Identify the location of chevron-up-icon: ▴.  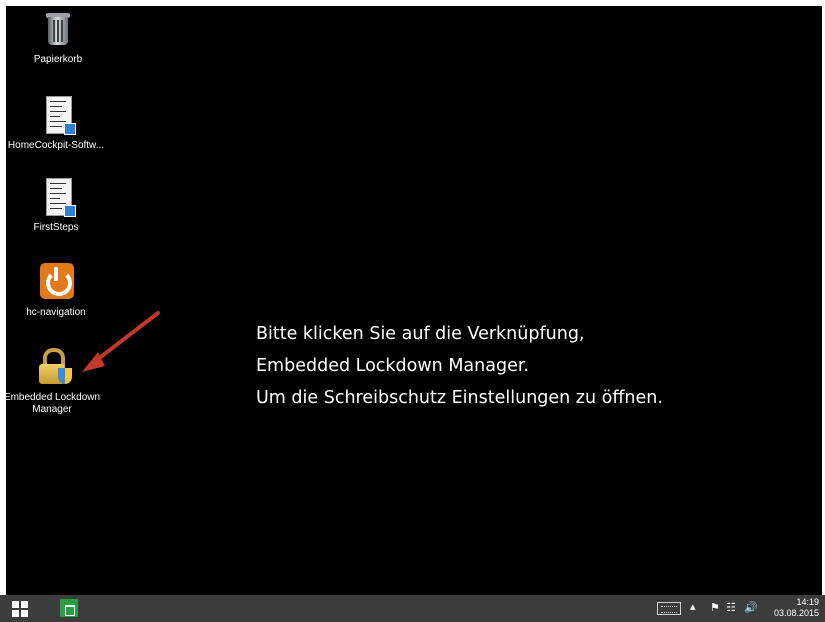
(693, 606).